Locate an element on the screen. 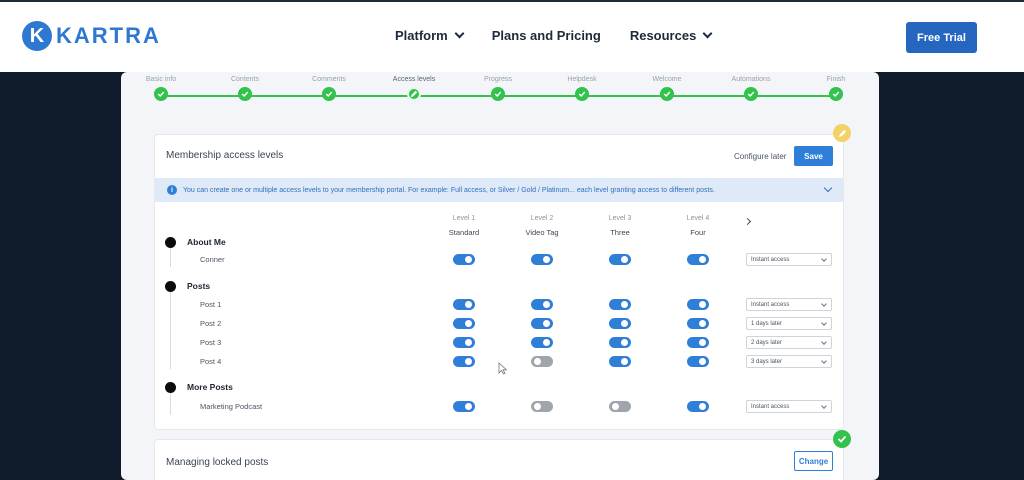 This screenshot has width=1024, height=480. release-schedule-select: 1 days later is located at coordinates (789, 323).